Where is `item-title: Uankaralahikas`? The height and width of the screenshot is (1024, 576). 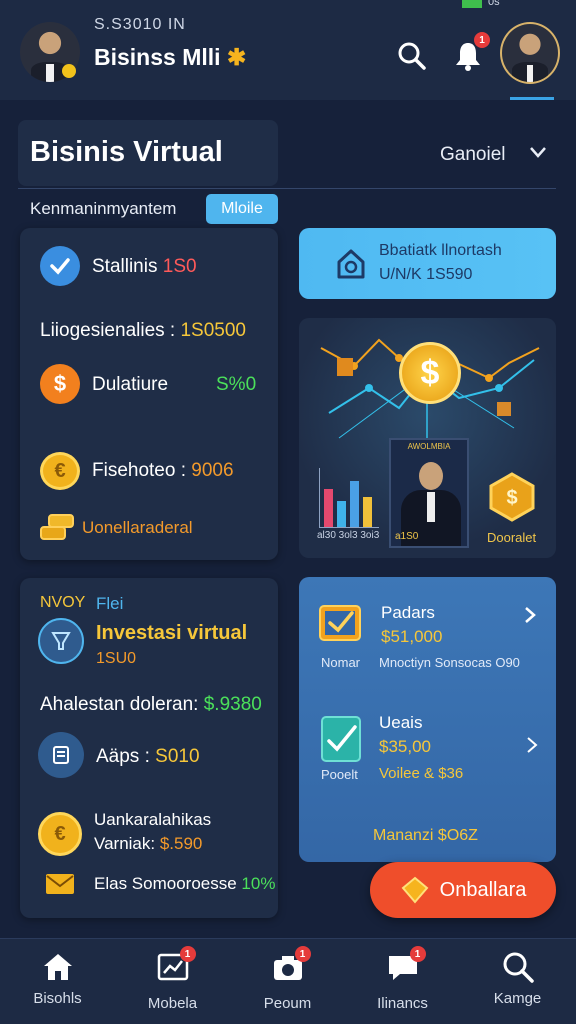
item-title: Uankaralahikas is located at coordinates (153, 819).